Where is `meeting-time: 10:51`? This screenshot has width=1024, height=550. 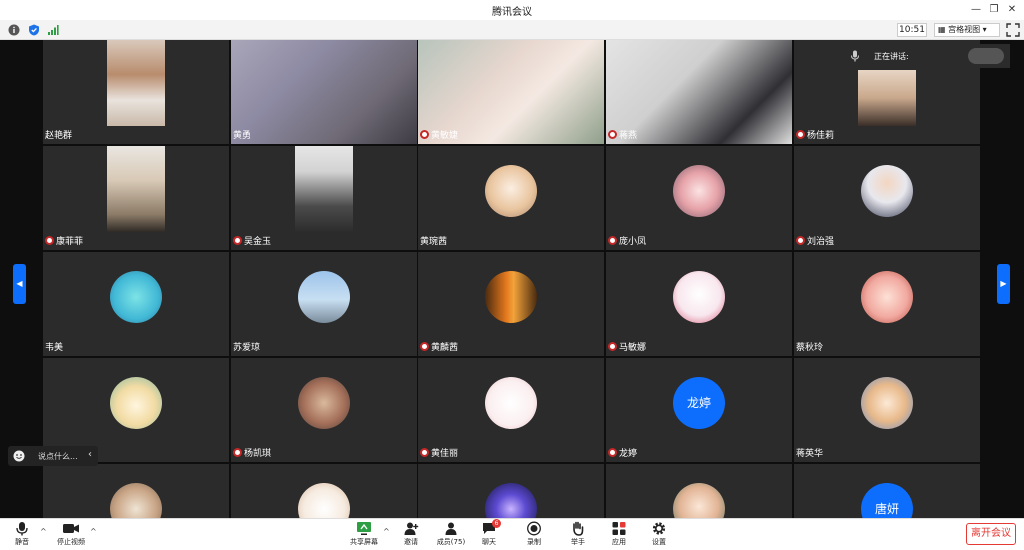
meeting-time: 10:51 is located at coordinates (912, 30).